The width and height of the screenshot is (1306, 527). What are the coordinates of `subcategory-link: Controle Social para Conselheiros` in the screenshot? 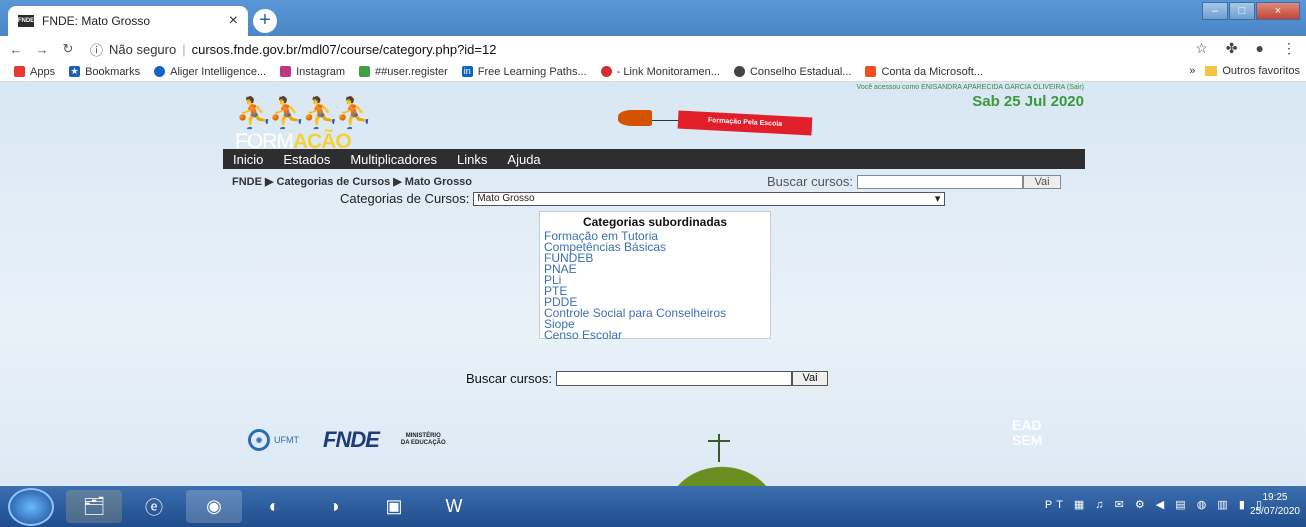 It's located at (655, 313).